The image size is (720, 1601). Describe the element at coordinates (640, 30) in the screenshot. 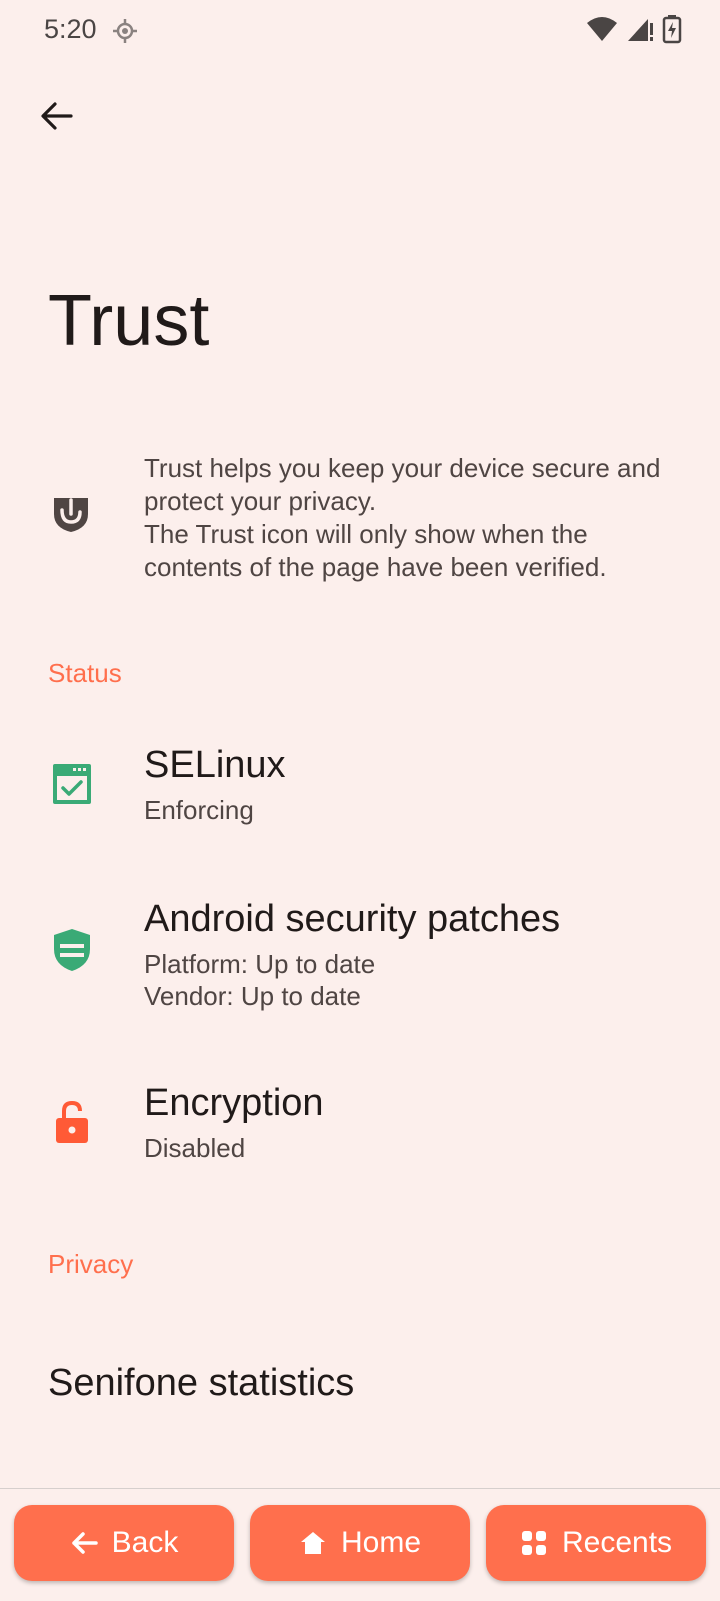

I see `signal-icon` at that location.